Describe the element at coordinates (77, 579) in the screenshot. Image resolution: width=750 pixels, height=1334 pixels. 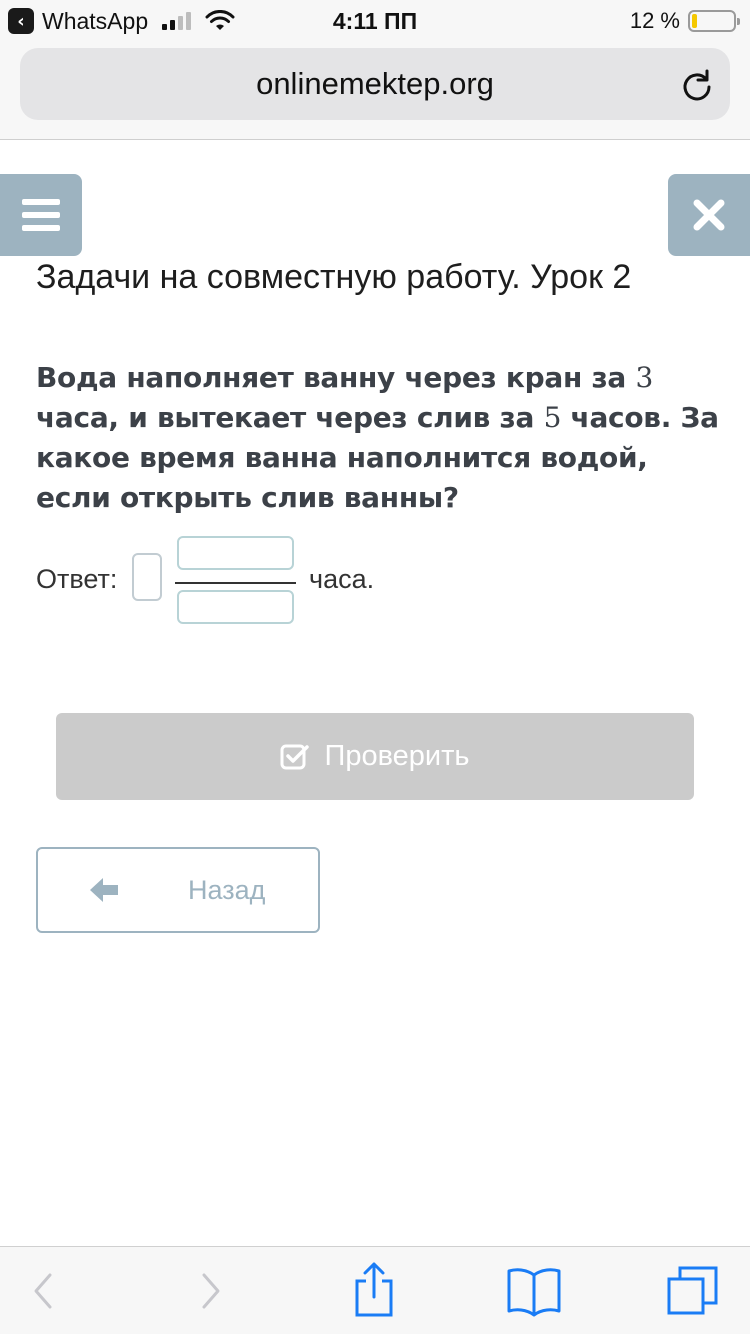
I see `answer-label: Ответ:` at that location.